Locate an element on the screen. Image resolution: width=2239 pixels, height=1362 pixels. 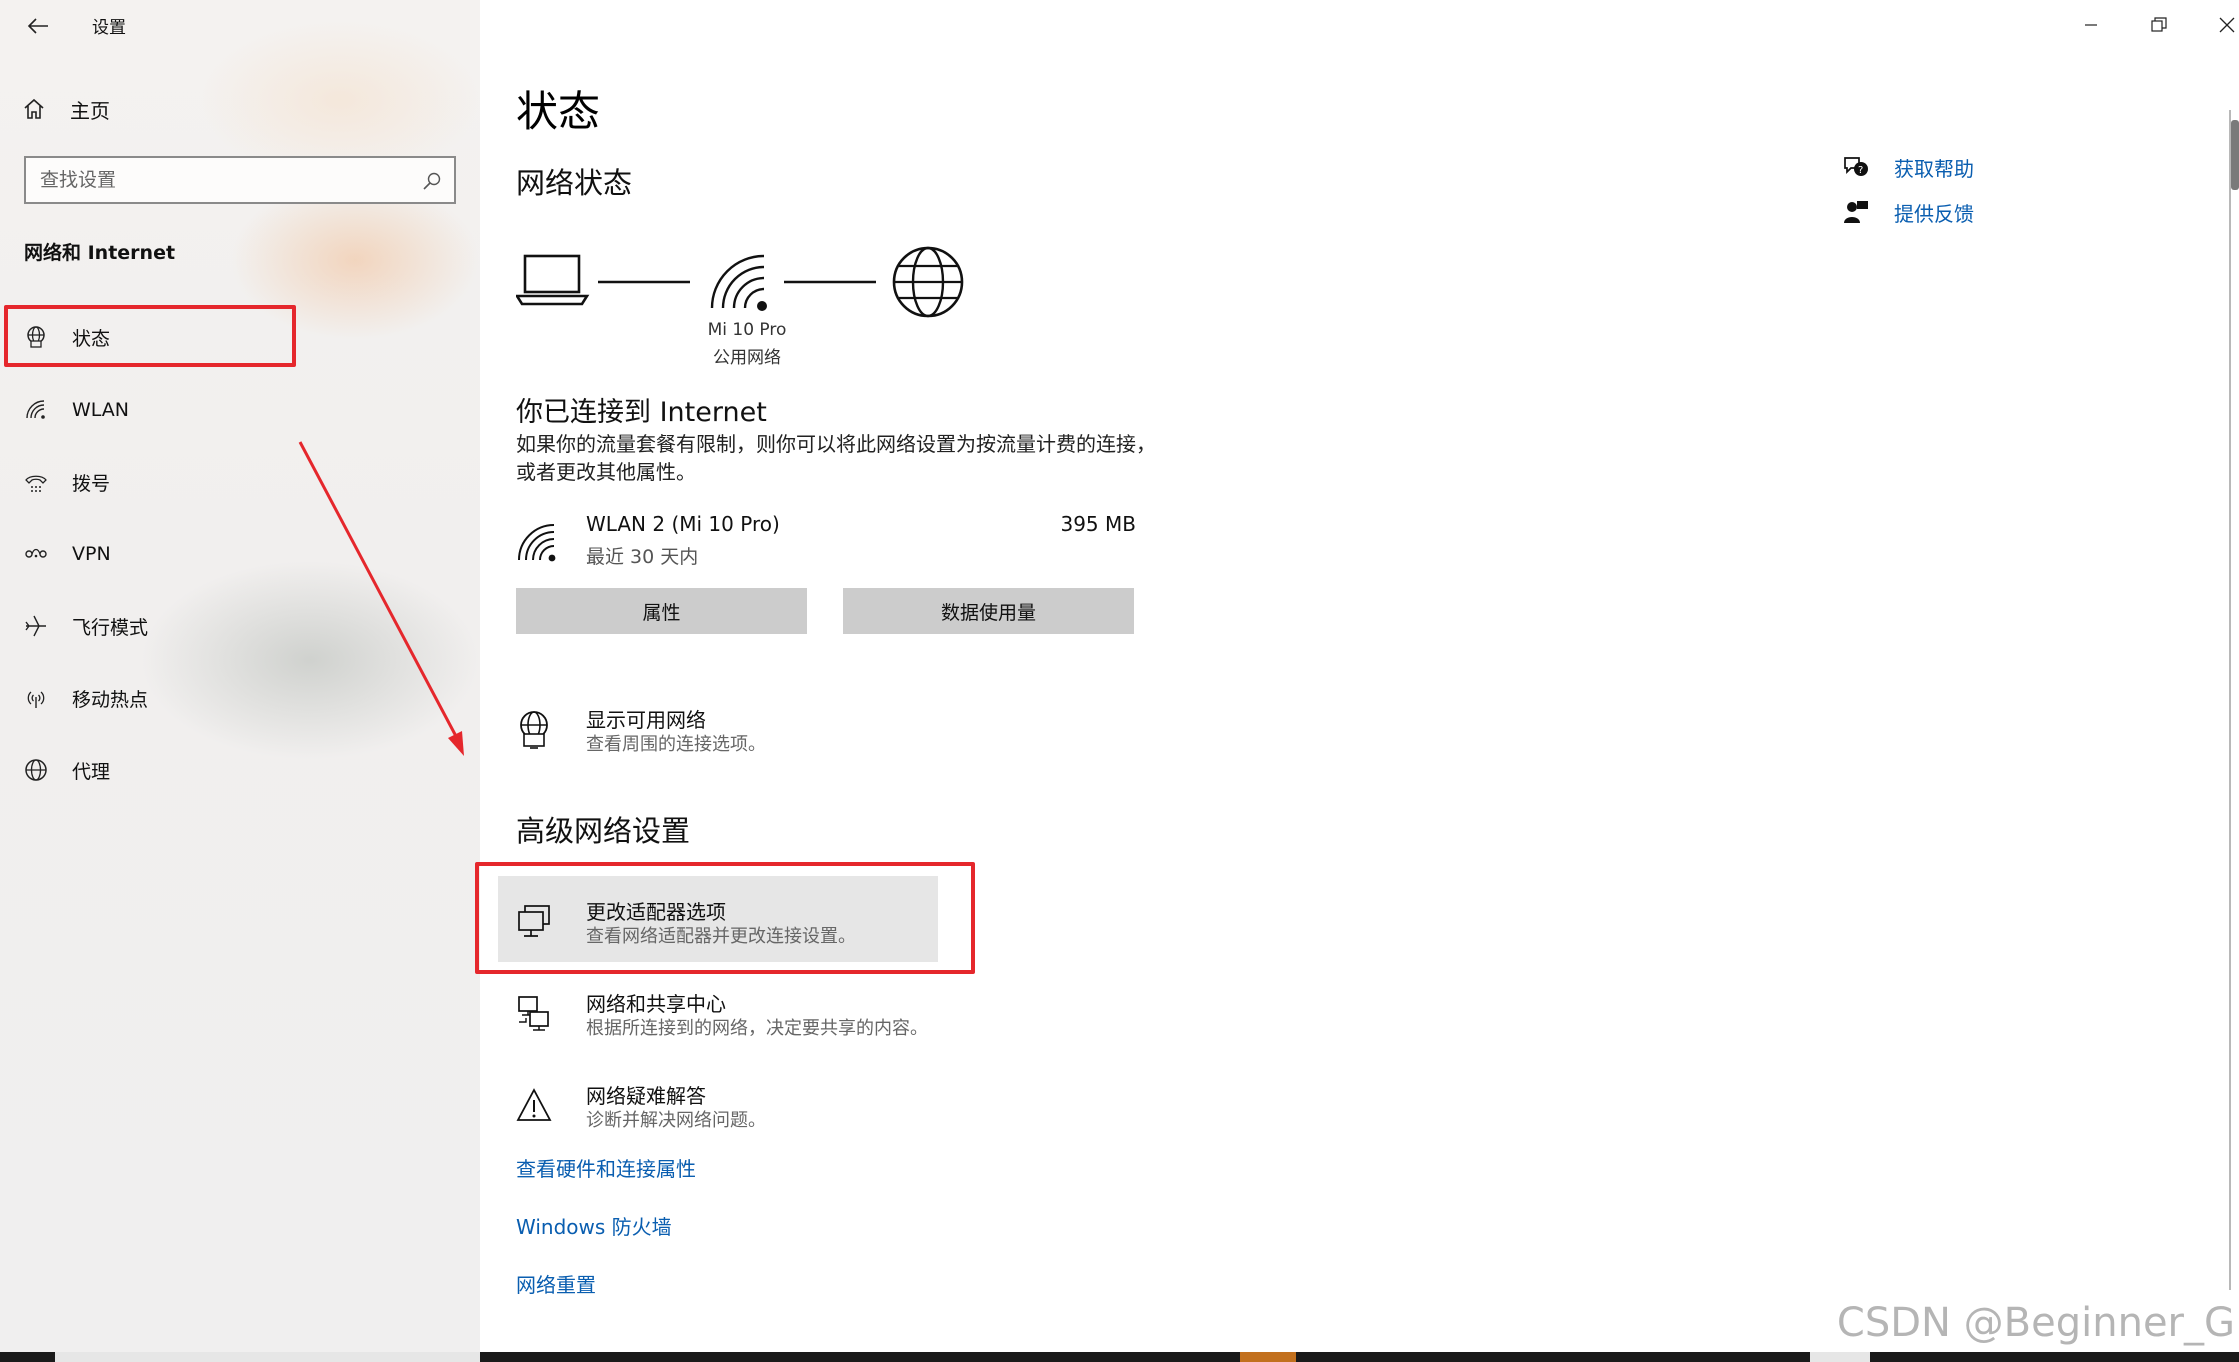
back-button is located at coordinates (38, 26).